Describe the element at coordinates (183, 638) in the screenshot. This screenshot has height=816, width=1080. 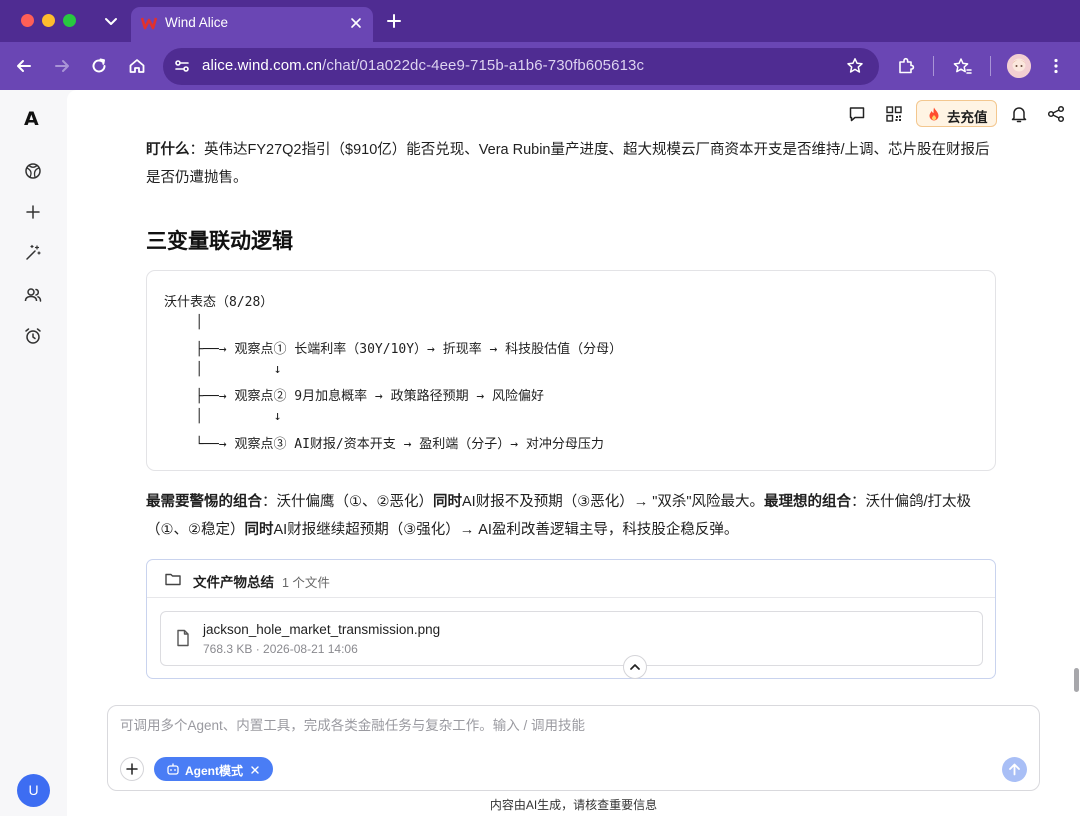
I see `file-icon` at that location.